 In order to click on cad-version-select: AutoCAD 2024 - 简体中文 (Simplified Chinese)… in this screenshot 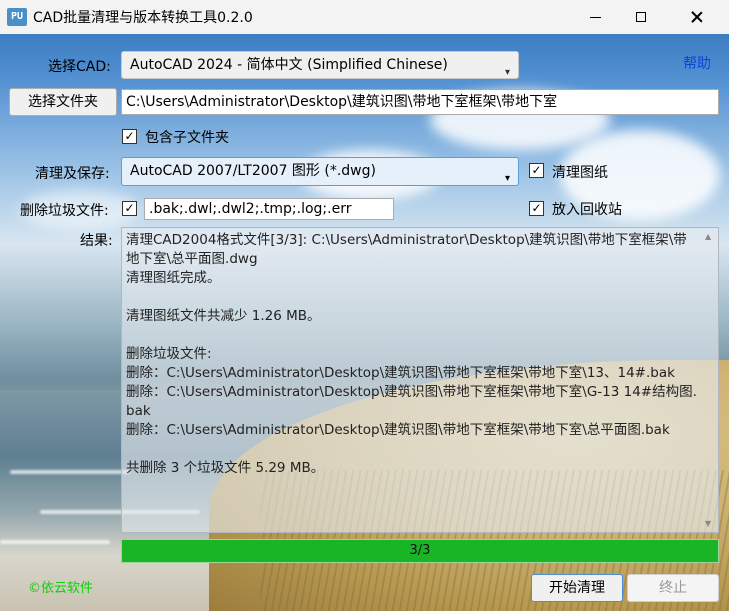, I will do `click(320, 65)`.